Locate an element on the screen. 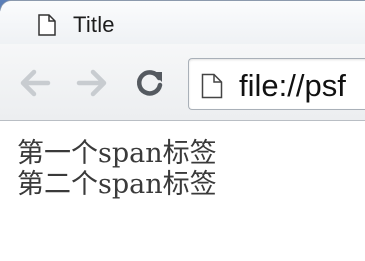 Image resolution: width=365 pixels, height=261 pixels. span-label-1: 第一个span标签 is located at coordinates (117, 153).